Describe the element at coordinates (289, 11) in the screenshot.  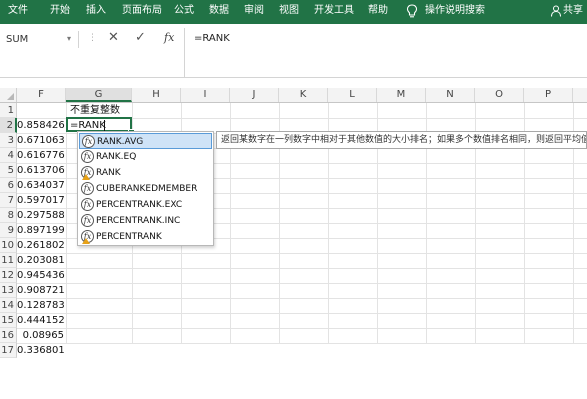
I see `tab-view: 视图` at that location.